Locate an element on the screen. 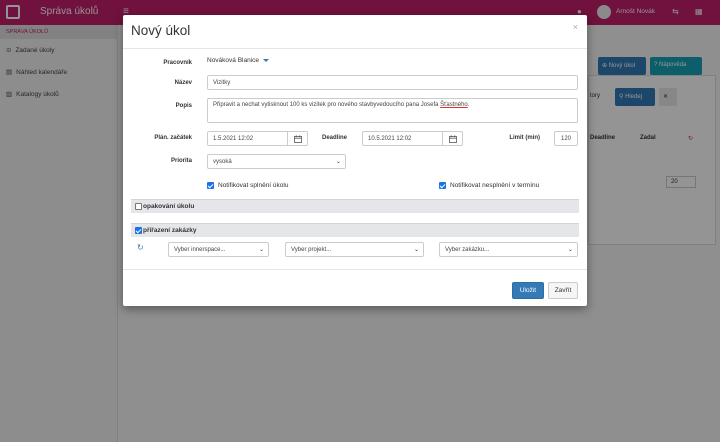 This screenshot has height=442, width=720. close-button: Zavřít is located at coordinates (563, 290).